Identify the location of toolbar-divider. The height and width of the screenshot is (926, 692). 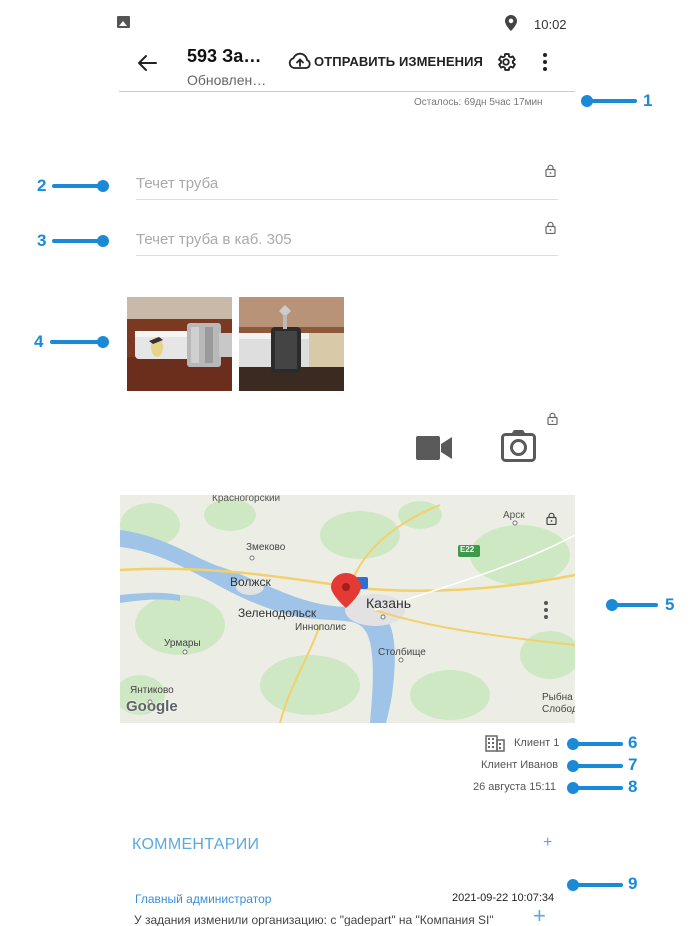
(347, 91).